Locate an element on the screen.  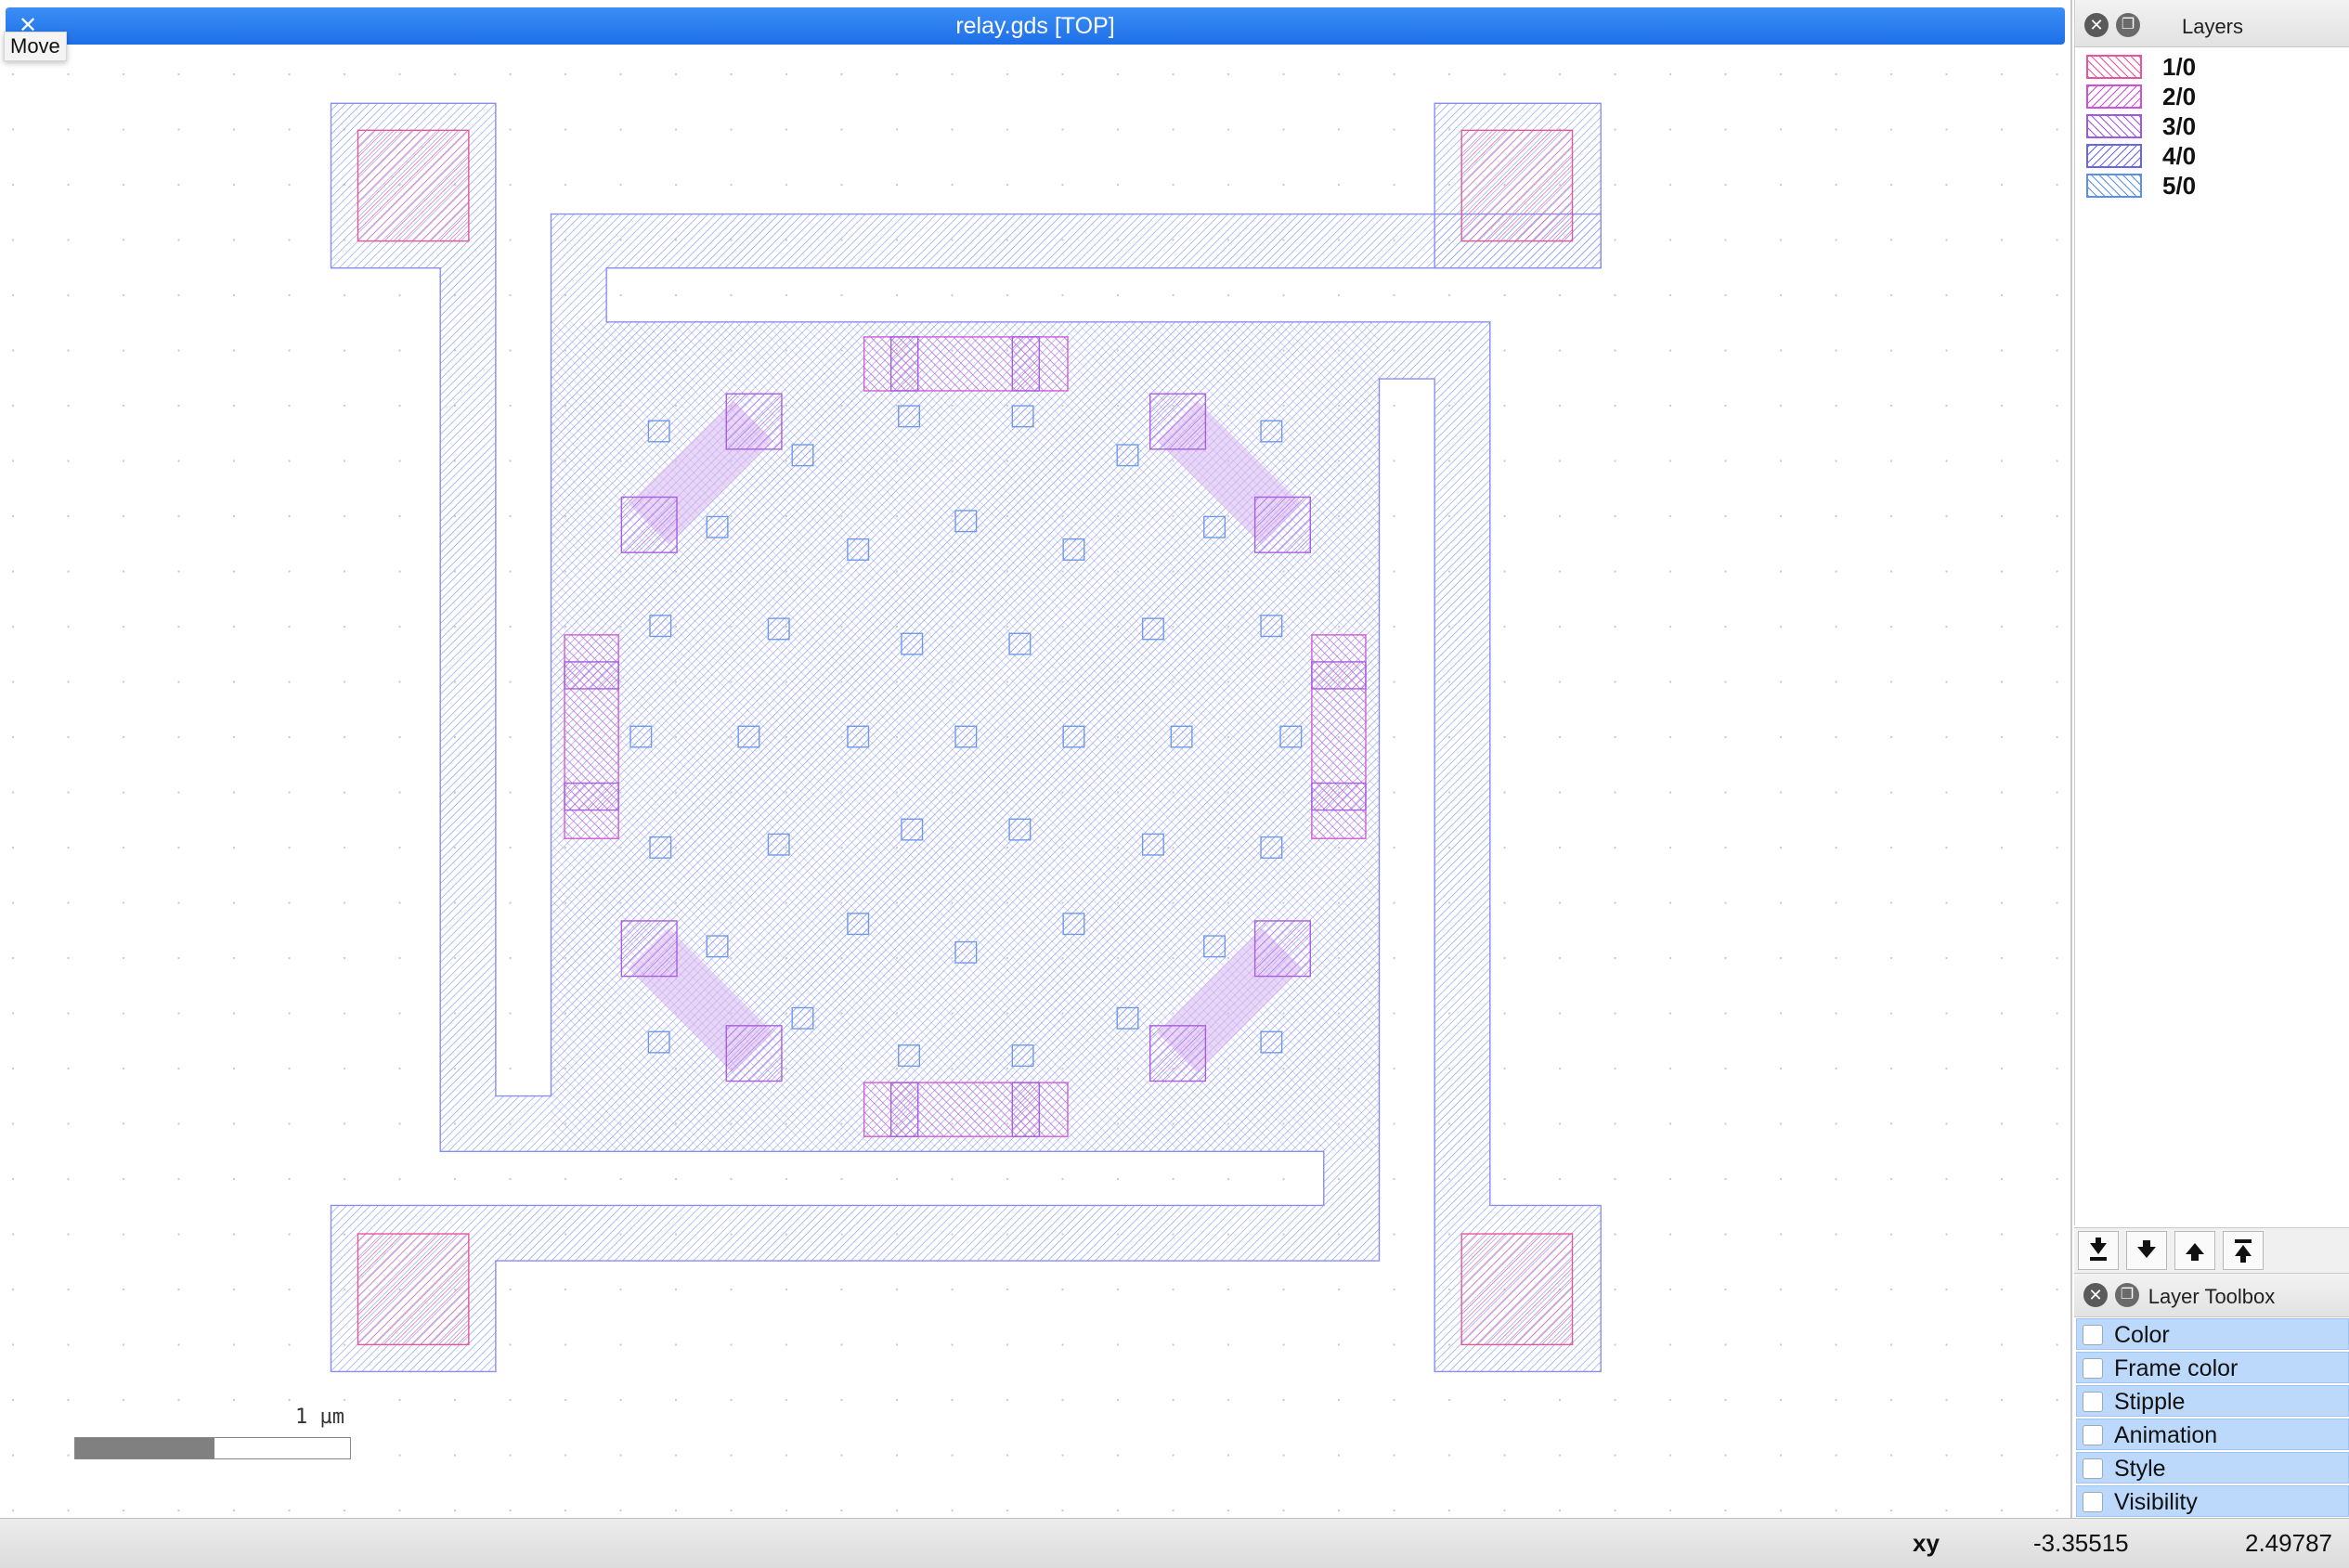
move-to-bottom-button is located at coordinates (2098, 1250).